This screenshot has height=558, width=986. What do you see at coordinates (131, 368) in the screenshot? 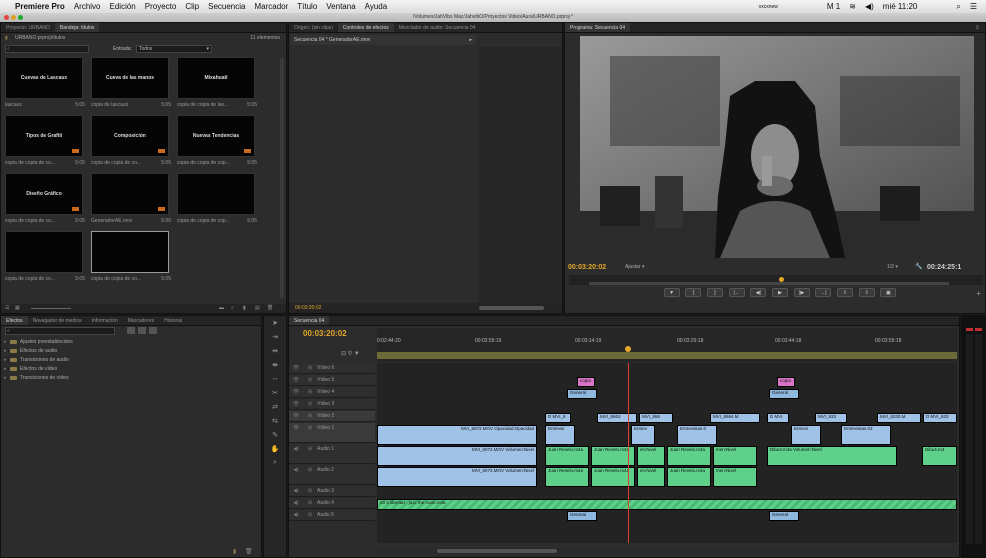
I see `effects-folder: ▸ Efectos de vídeo` at bounding box center [131, 368].